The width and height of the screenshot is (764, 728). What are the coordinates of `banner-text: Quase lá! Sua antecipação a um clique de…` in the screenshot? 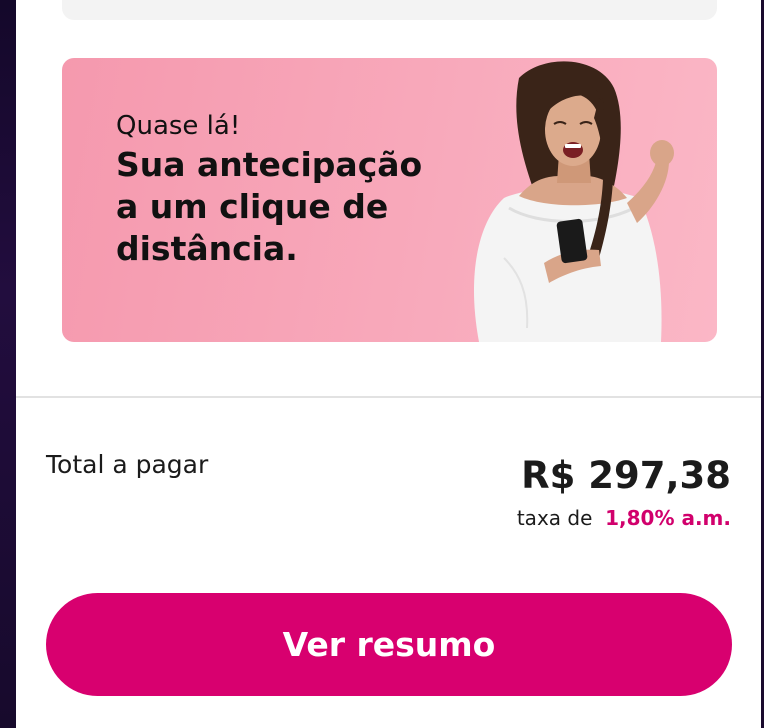 It's located at (286, 190).